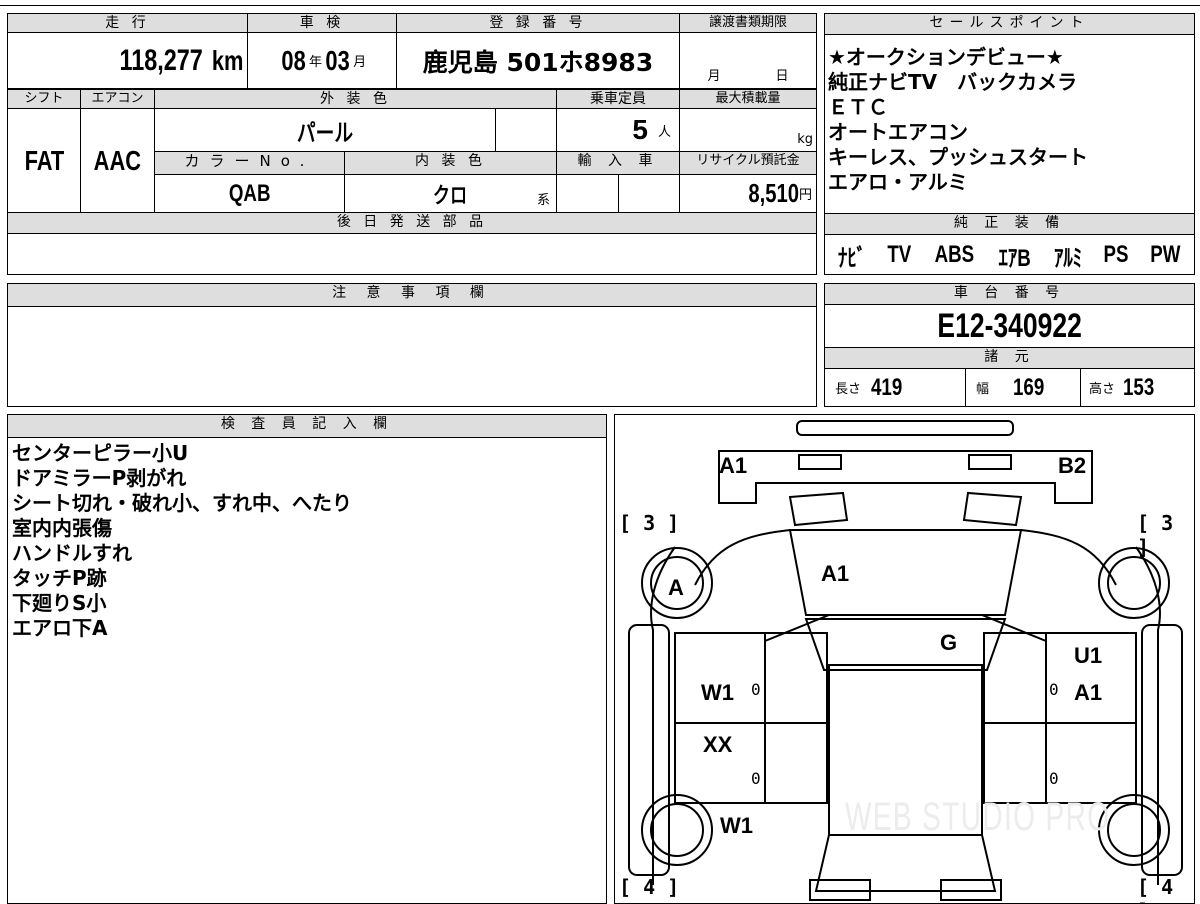  Describe the element at coordinates (227, 60) in the screenshot. I see `mileage-unit: km` at that location.